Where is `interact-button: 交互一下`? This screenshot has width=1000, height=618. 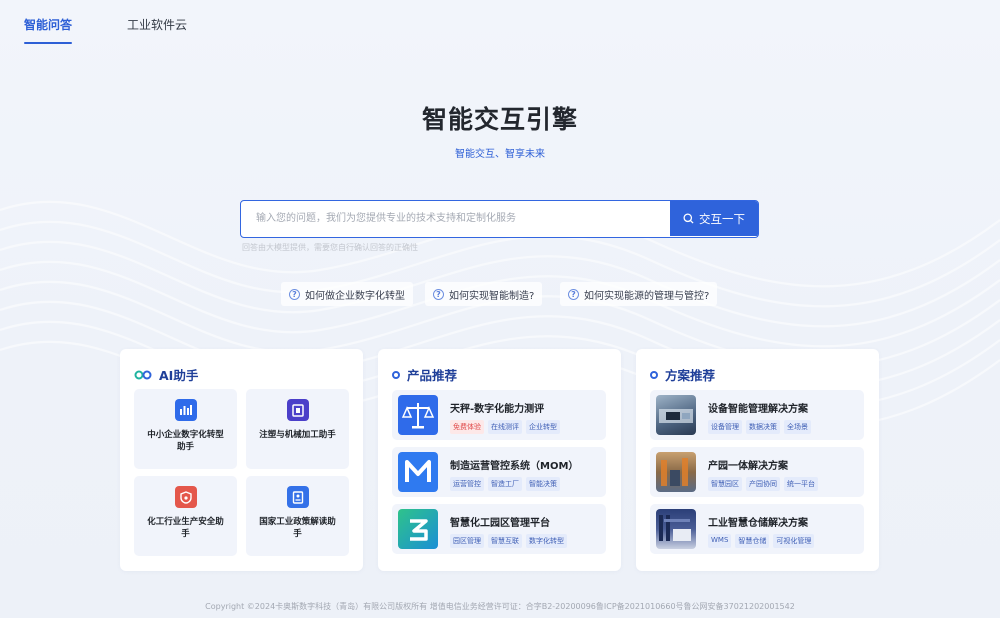 interact-button: 交互一下 is located at coordinates (714, 218).